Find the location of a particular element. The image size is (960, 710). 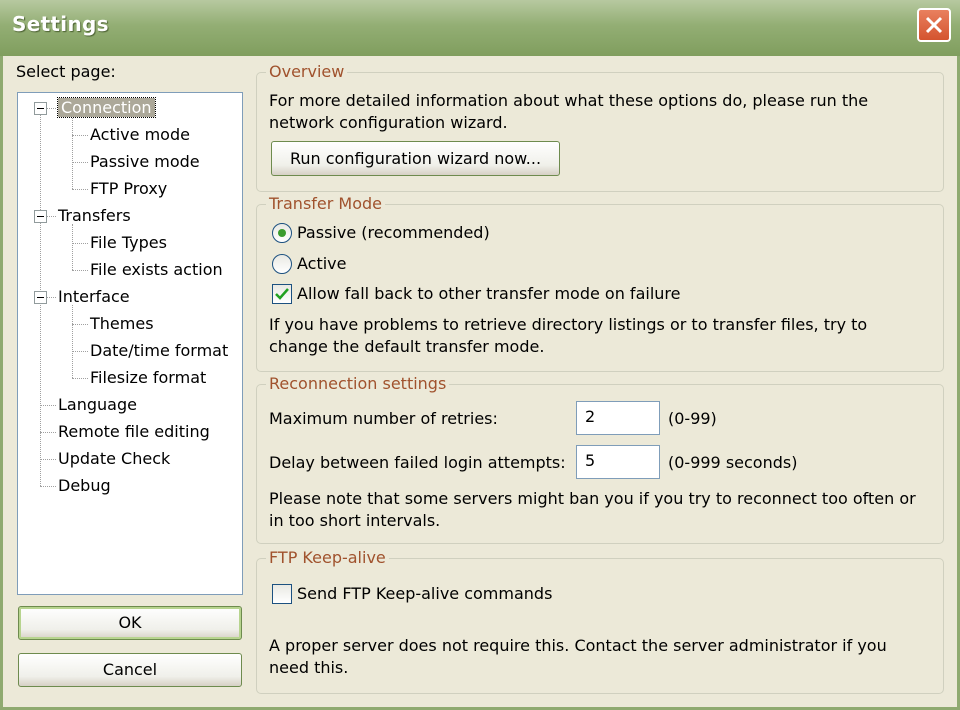

tree-item: FTP Proxy is located at coordinates (128, 189).